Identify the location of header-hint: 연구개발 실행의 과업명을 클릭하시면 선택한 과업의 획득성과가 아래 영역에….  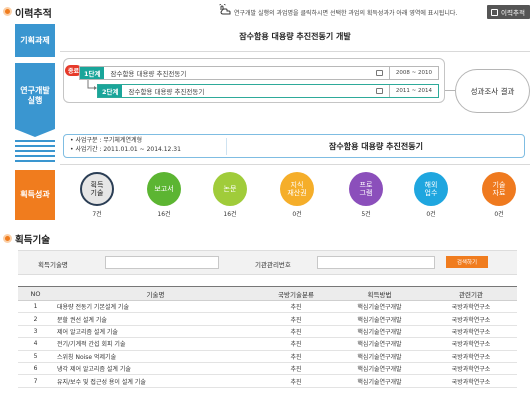
(346, 13).